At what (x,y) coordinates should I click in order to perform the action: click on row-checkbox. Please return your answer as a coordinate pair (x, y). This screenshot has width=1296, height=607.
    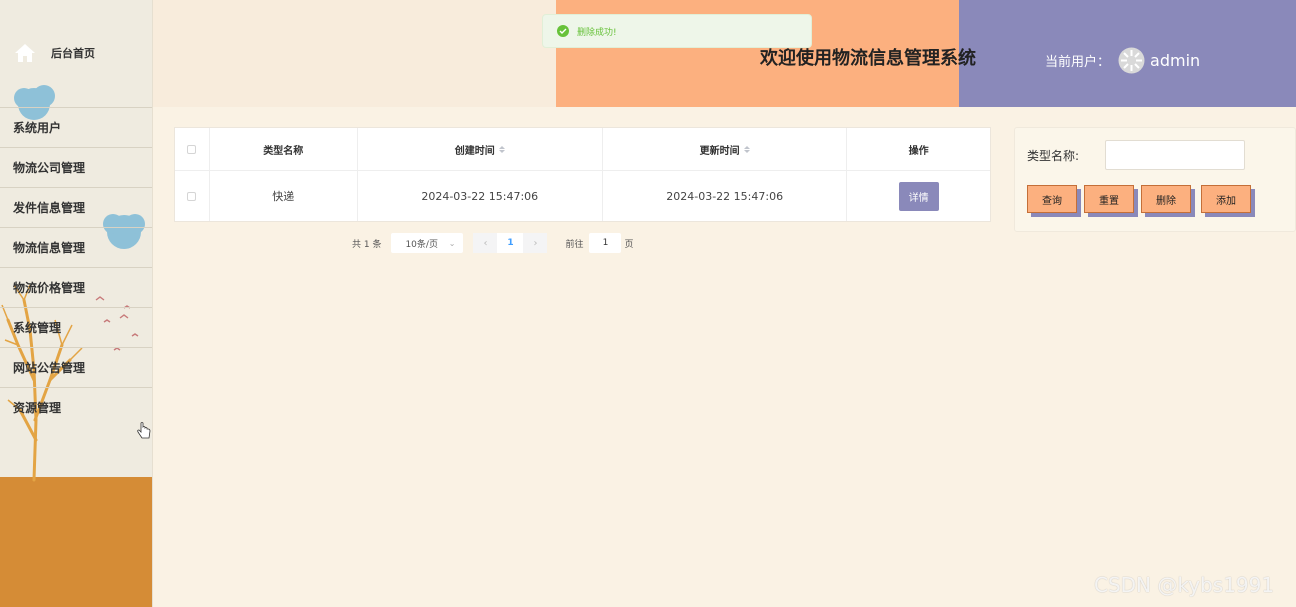
    Looking at the image, I should click on (192, 196).